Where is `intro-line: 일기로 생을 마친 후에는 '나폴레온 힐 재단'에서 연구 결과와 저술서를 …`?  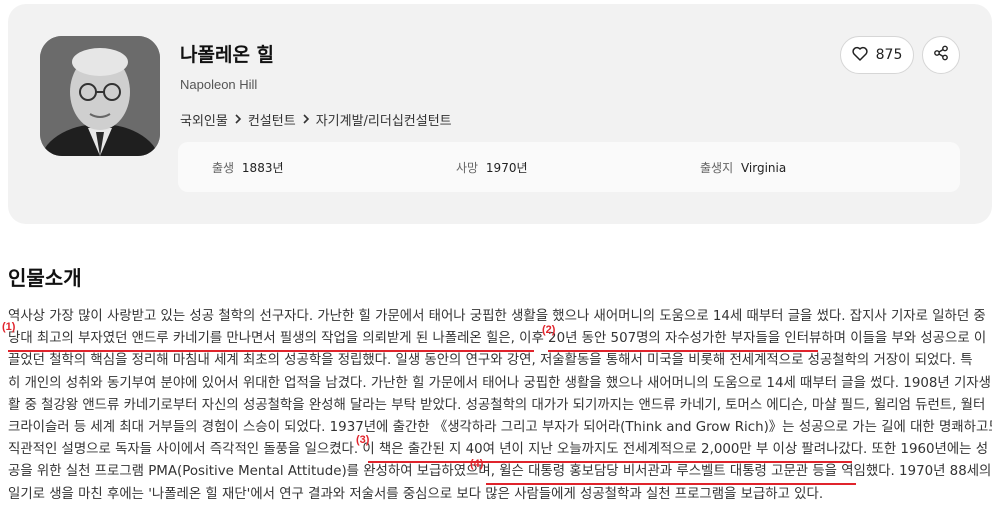
intro-line: 일기로 생을 마친 후에는 '나폴레온 힐 재단'에서 연구 결과와 저술서를 … is located at coordinates (416, 494).